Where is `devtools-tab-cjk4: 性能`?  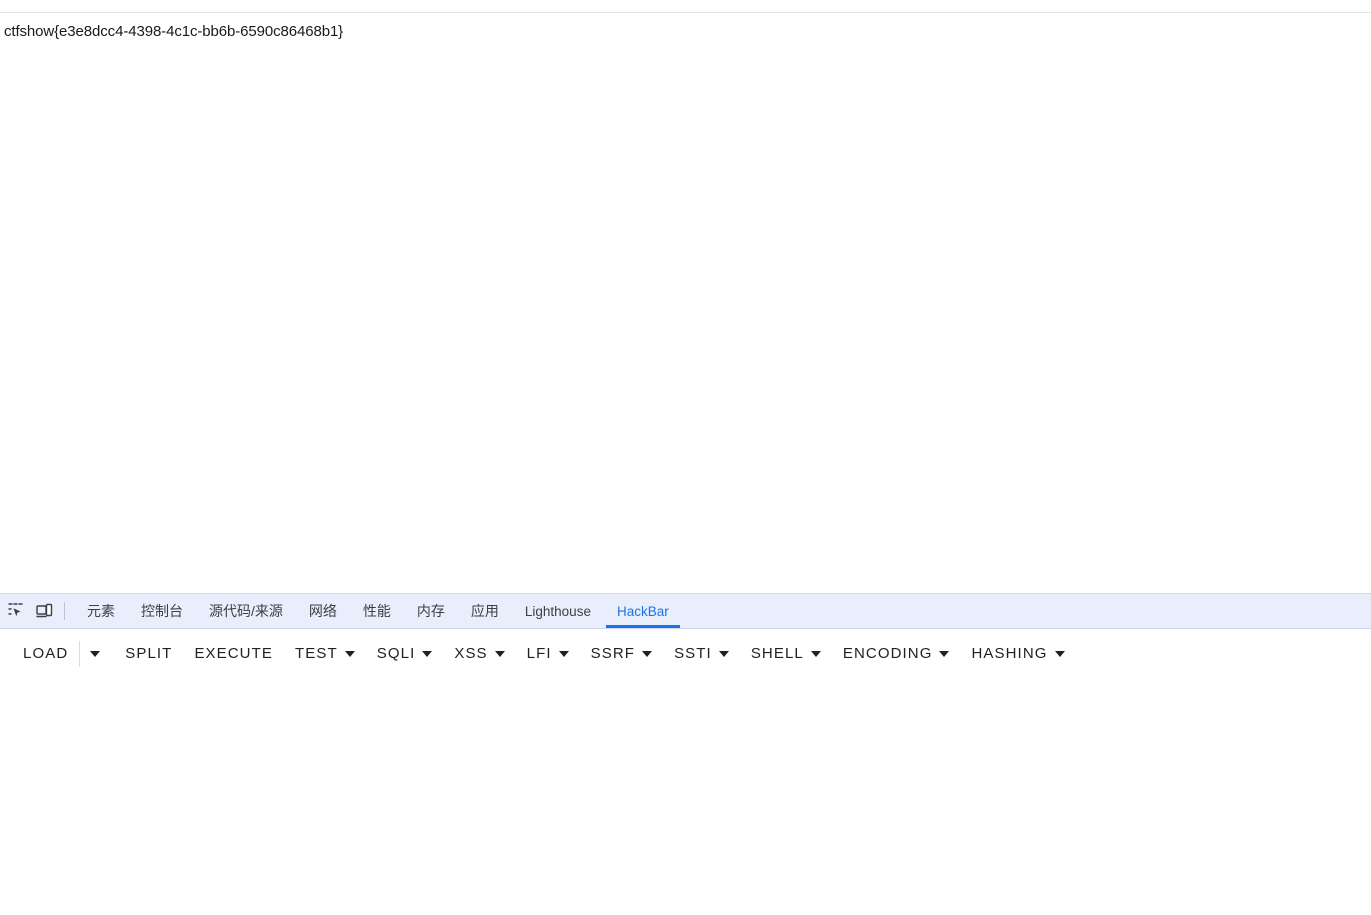
devtools-tab-cjk4: 性能 is located at coordinates (377, 611).